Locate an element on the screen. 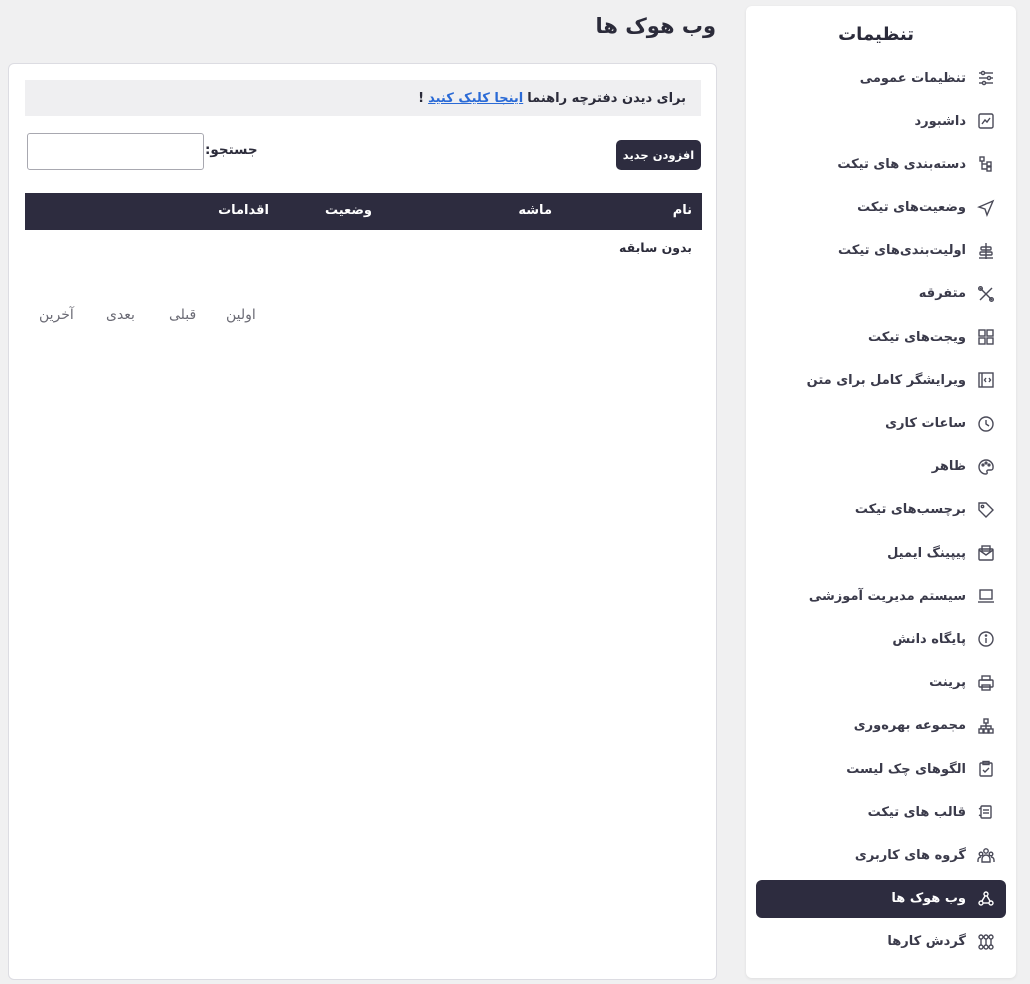 The width and height of the screenshot is (1030, 984). dashboard-chart-icon is located at coordinates (986, 121).